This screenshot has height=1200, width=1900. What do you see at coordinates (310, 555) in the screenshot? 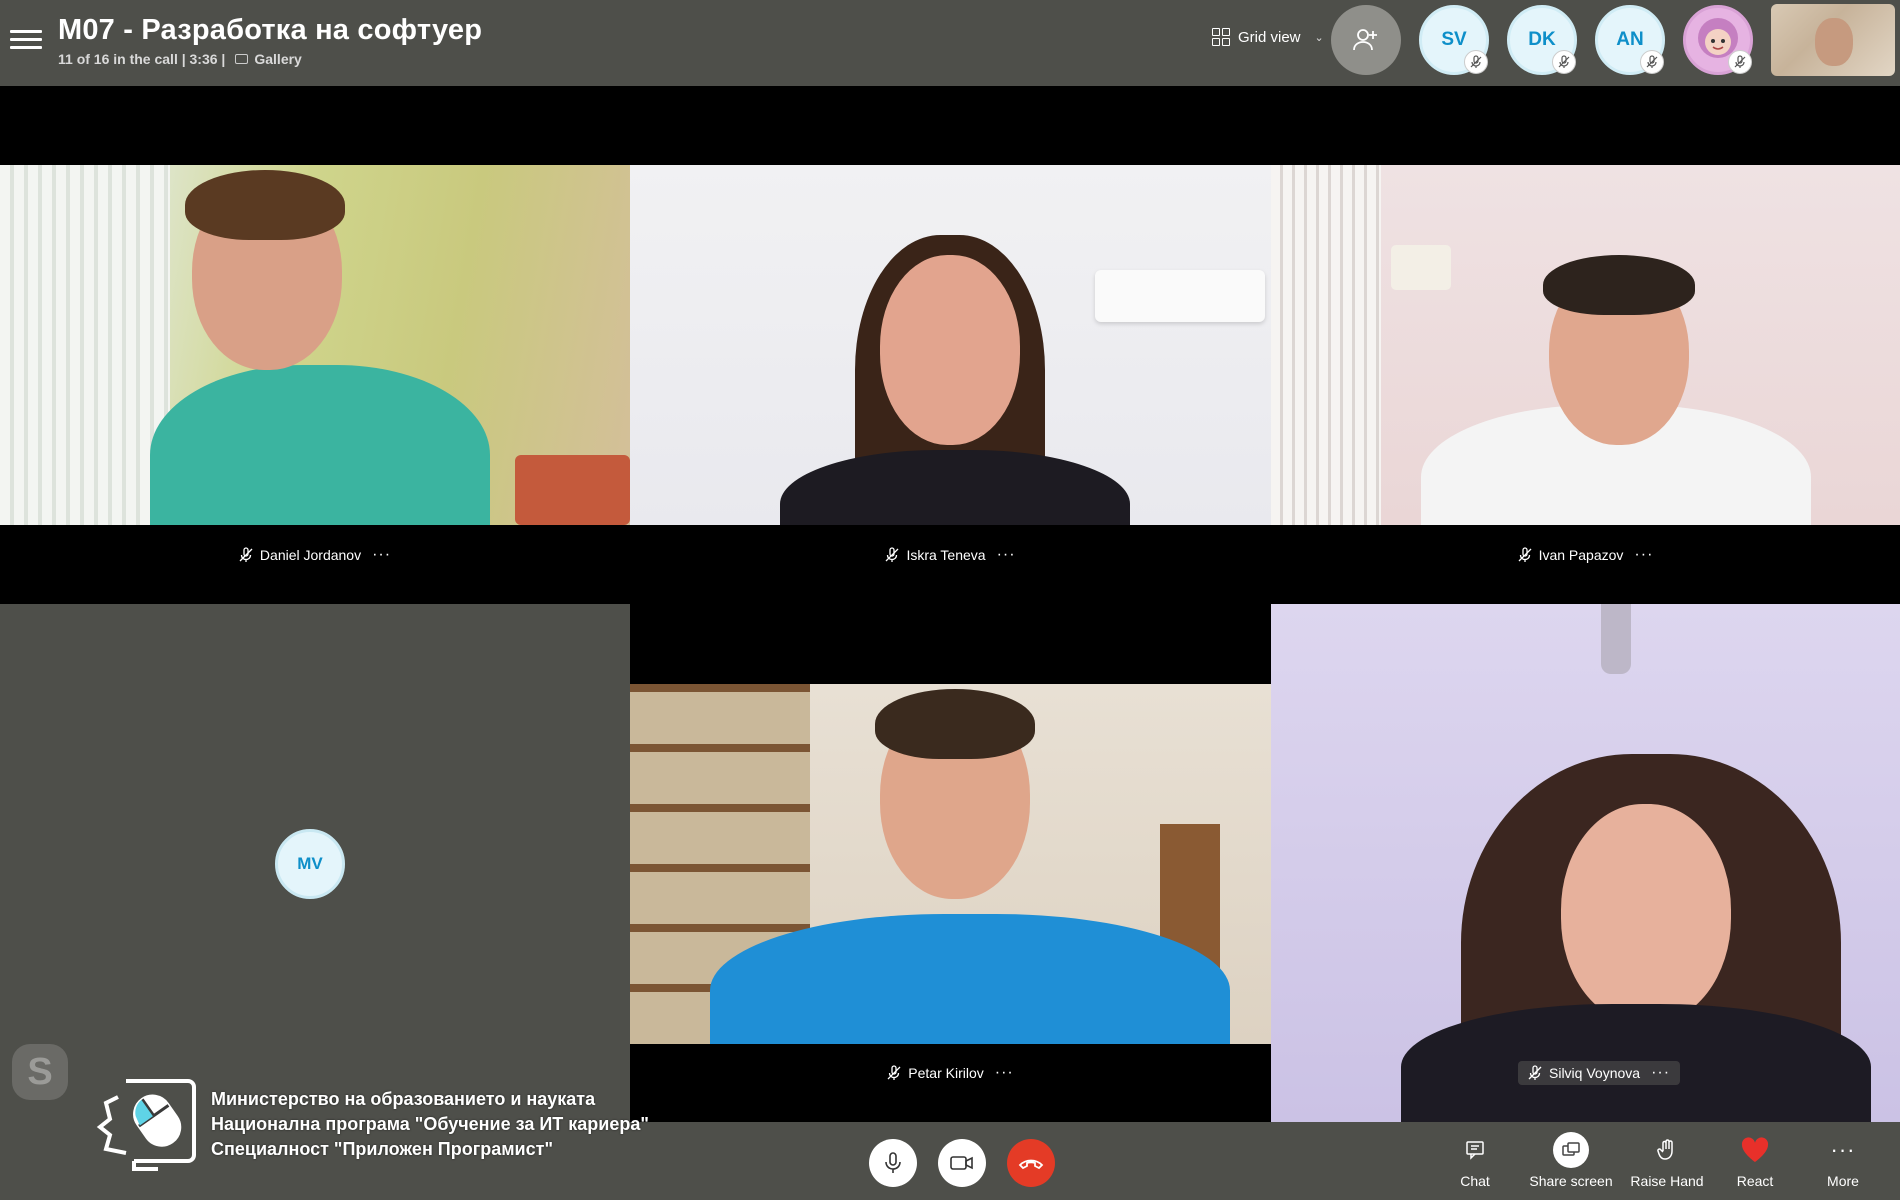
I see `participant-name: Daniel Jordanov` at bounding box center [310, 555].